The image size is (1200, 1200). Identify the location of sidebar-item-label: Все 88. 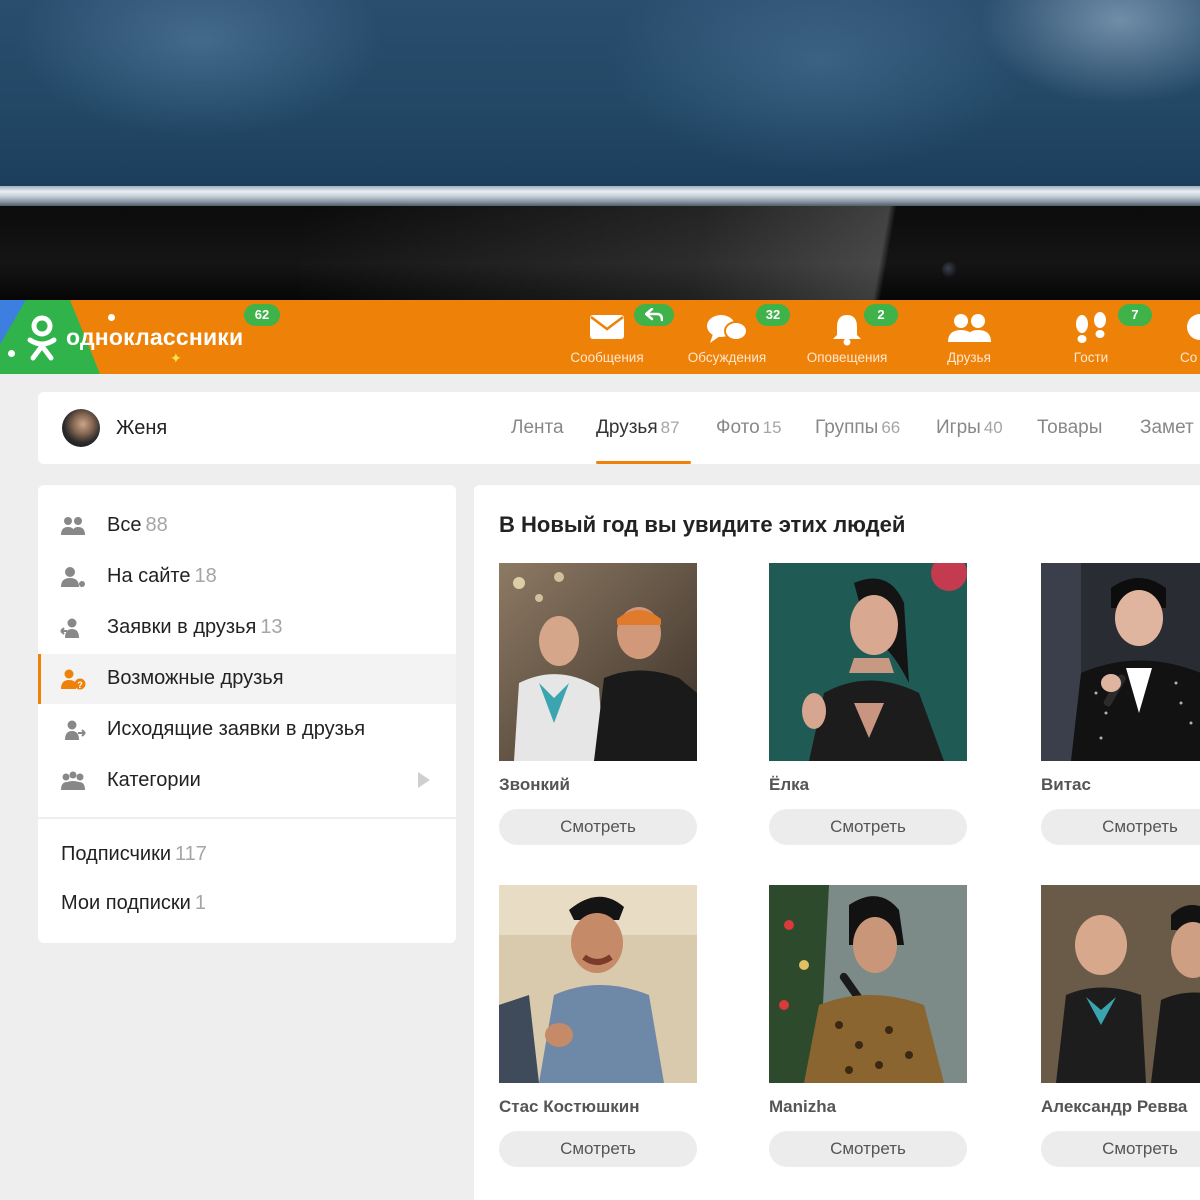
(137, 525).